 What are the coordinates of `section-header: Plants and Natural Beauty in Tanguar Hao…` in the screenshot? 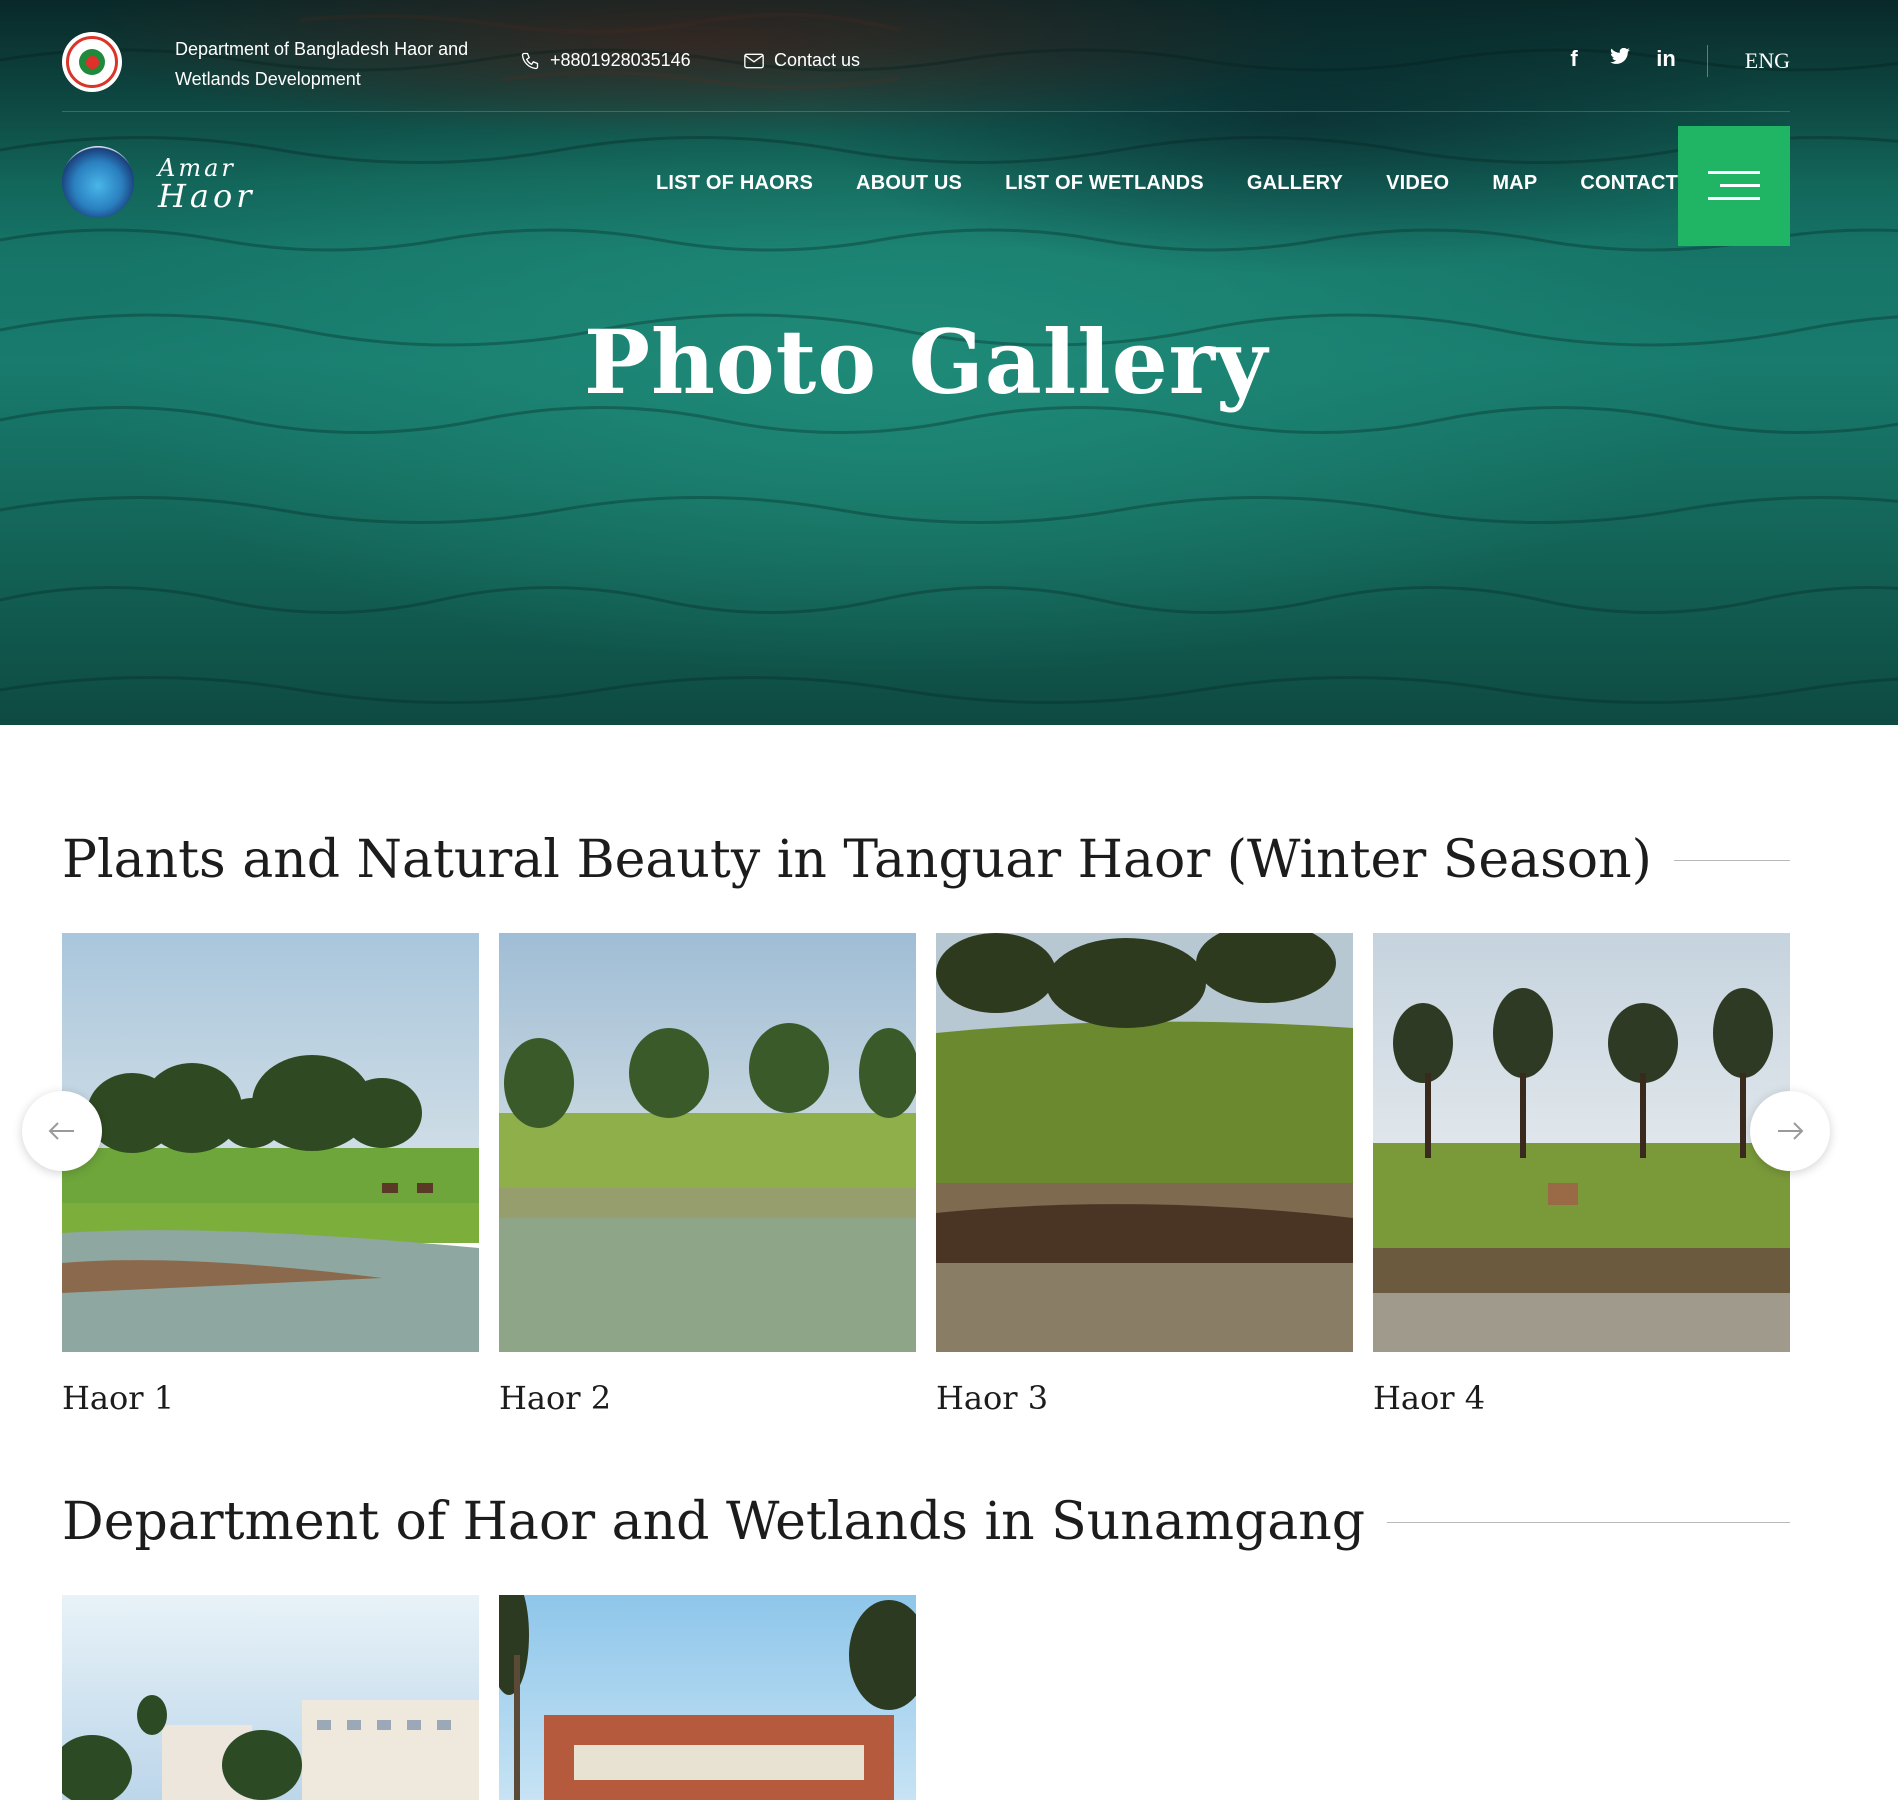 It's located at (926, 860).